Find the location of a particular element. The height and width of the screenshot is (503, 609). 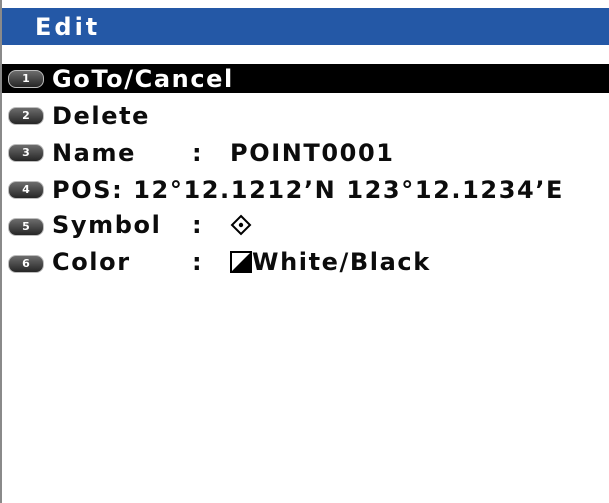

number-4-key-icon: 4 is located at coordinates (26, 189).